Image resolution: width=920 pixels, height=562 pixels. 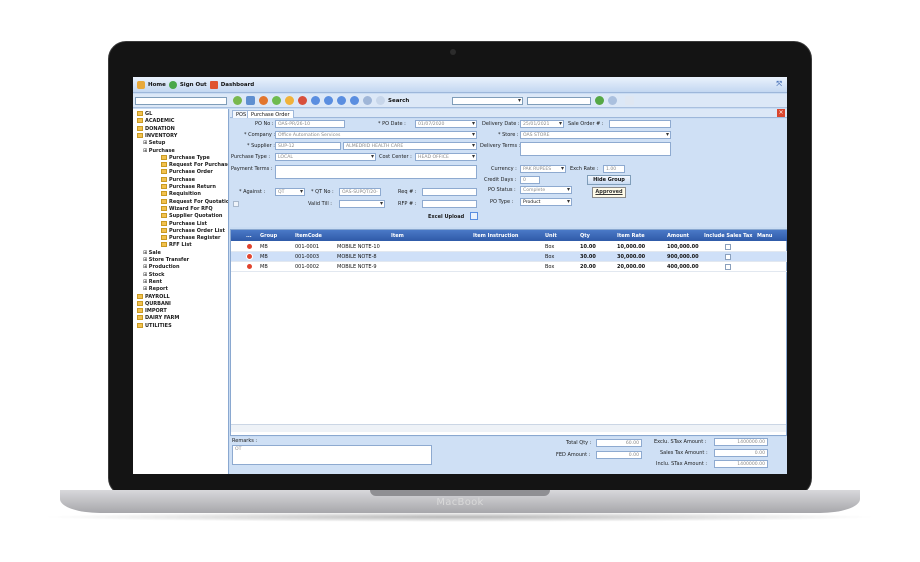 What do you see at coordinates (764, 236) in the screenshot?
I see `col-header-manu: Manu` at bounding box center [764, 236].